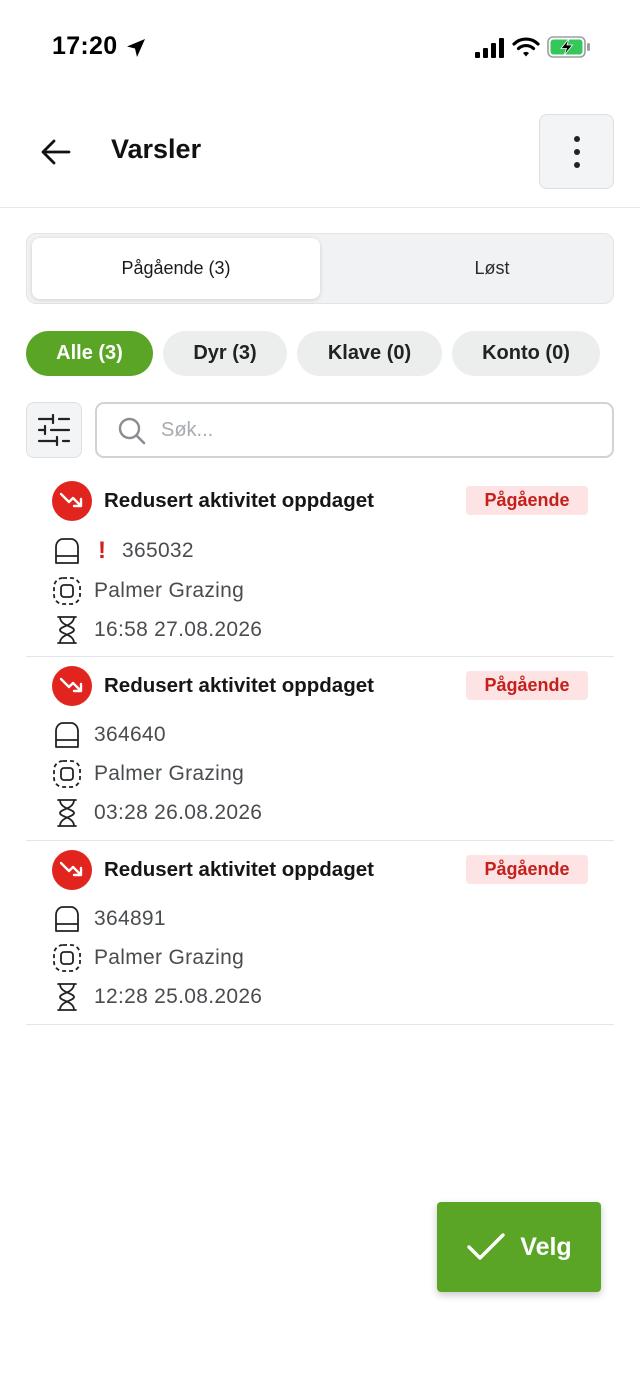 Image resolution: width=640 pixels, height=1387 pixels. I want to click on page-title: Varsler, so click(156, 149).